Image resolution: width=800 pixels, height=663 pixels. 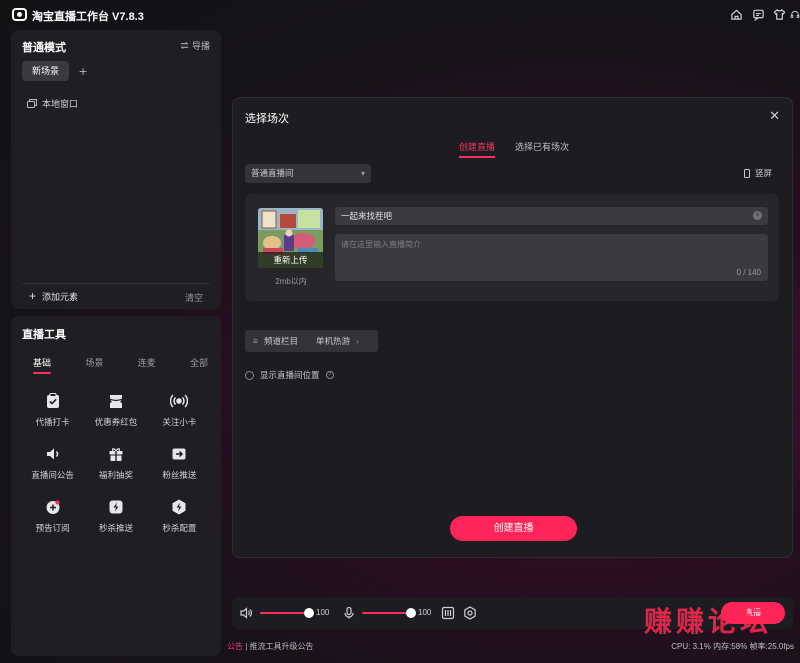 I want to click on dialog-title: 选择场次, so click(x=267, y=119).